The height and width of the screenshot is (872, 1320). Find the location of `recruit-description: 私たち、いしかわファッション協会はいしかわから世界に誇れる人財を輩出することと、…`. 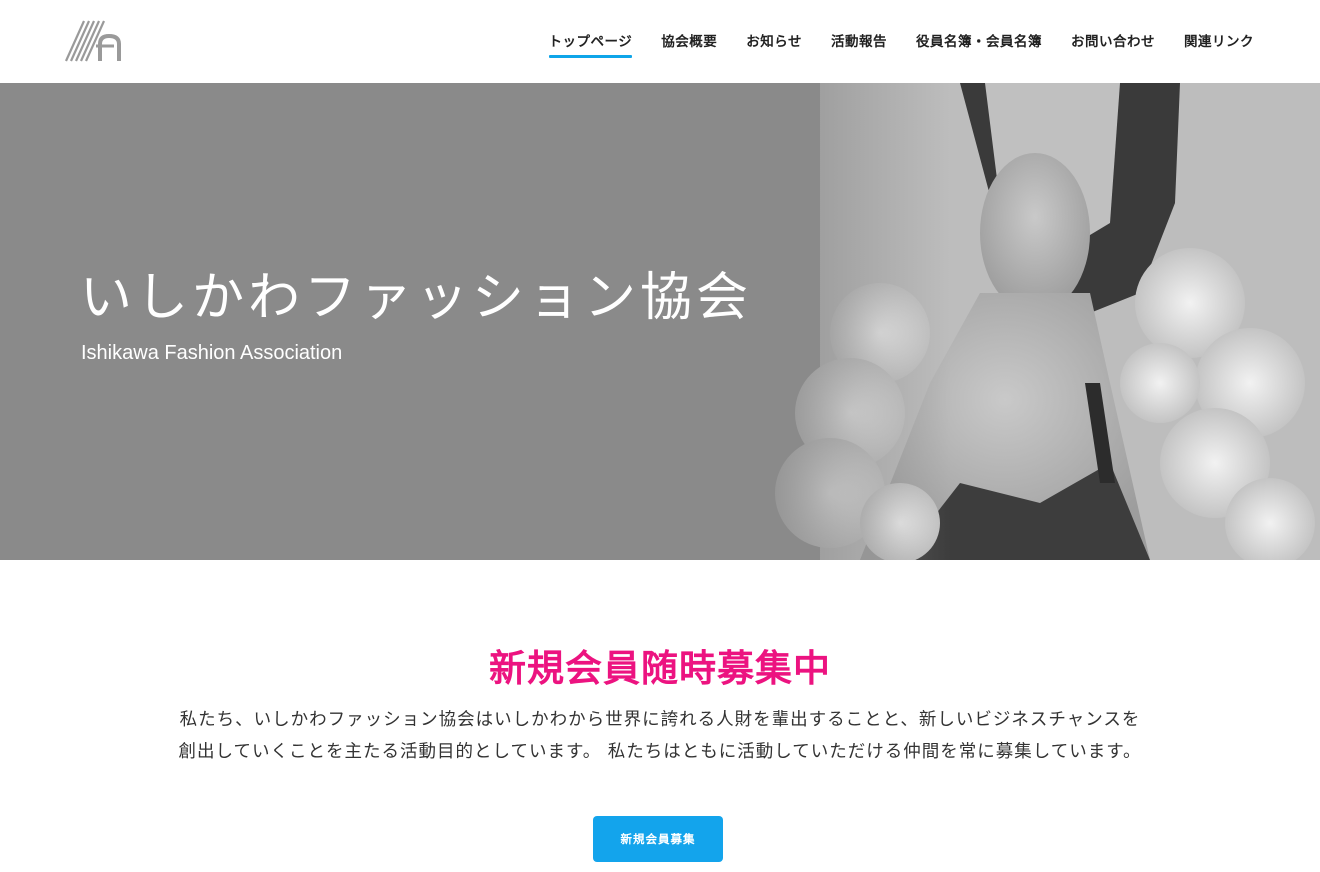

recruit-description: 私たち、いしかわファッション協会はいしかわから世界に誇れる人財を輩出することと、… is located at coordinates (660, 736).